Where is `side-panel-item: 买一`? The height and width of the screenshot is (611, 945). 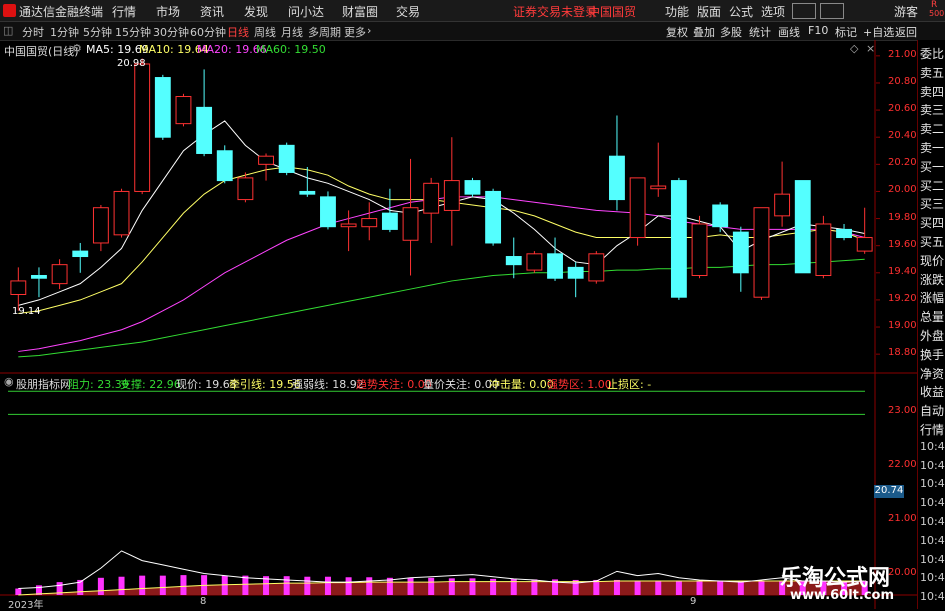 side-panel-item: 买一 is located at coordinates (932, 166).